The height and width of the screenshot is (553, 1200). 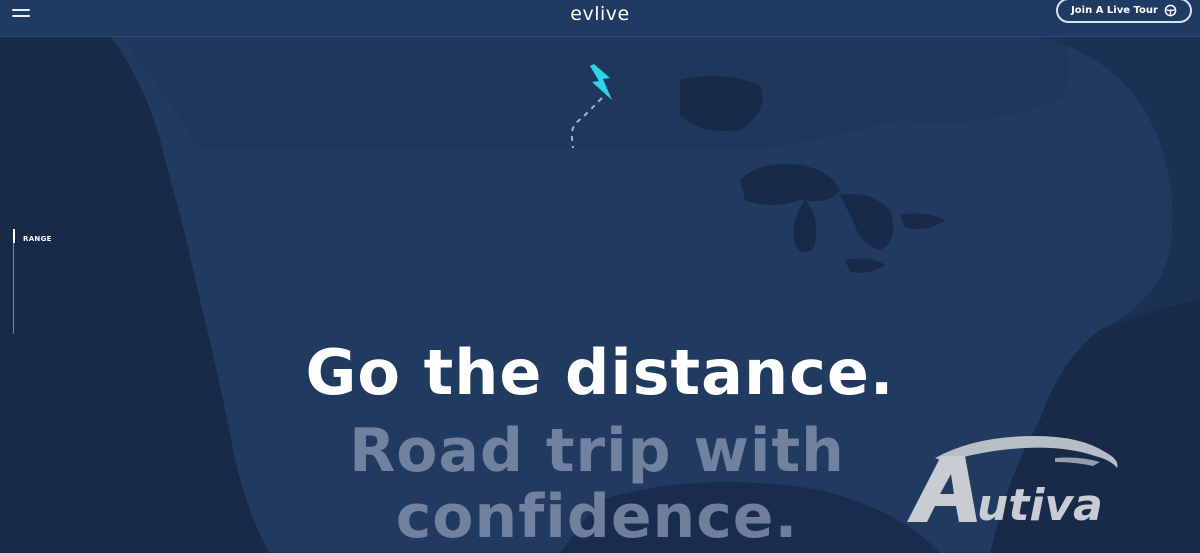 What do you see at coordinates (1170, 10) in the screenshot?
I see `steering-wheel-icon` at bounding box center [1170, 10].